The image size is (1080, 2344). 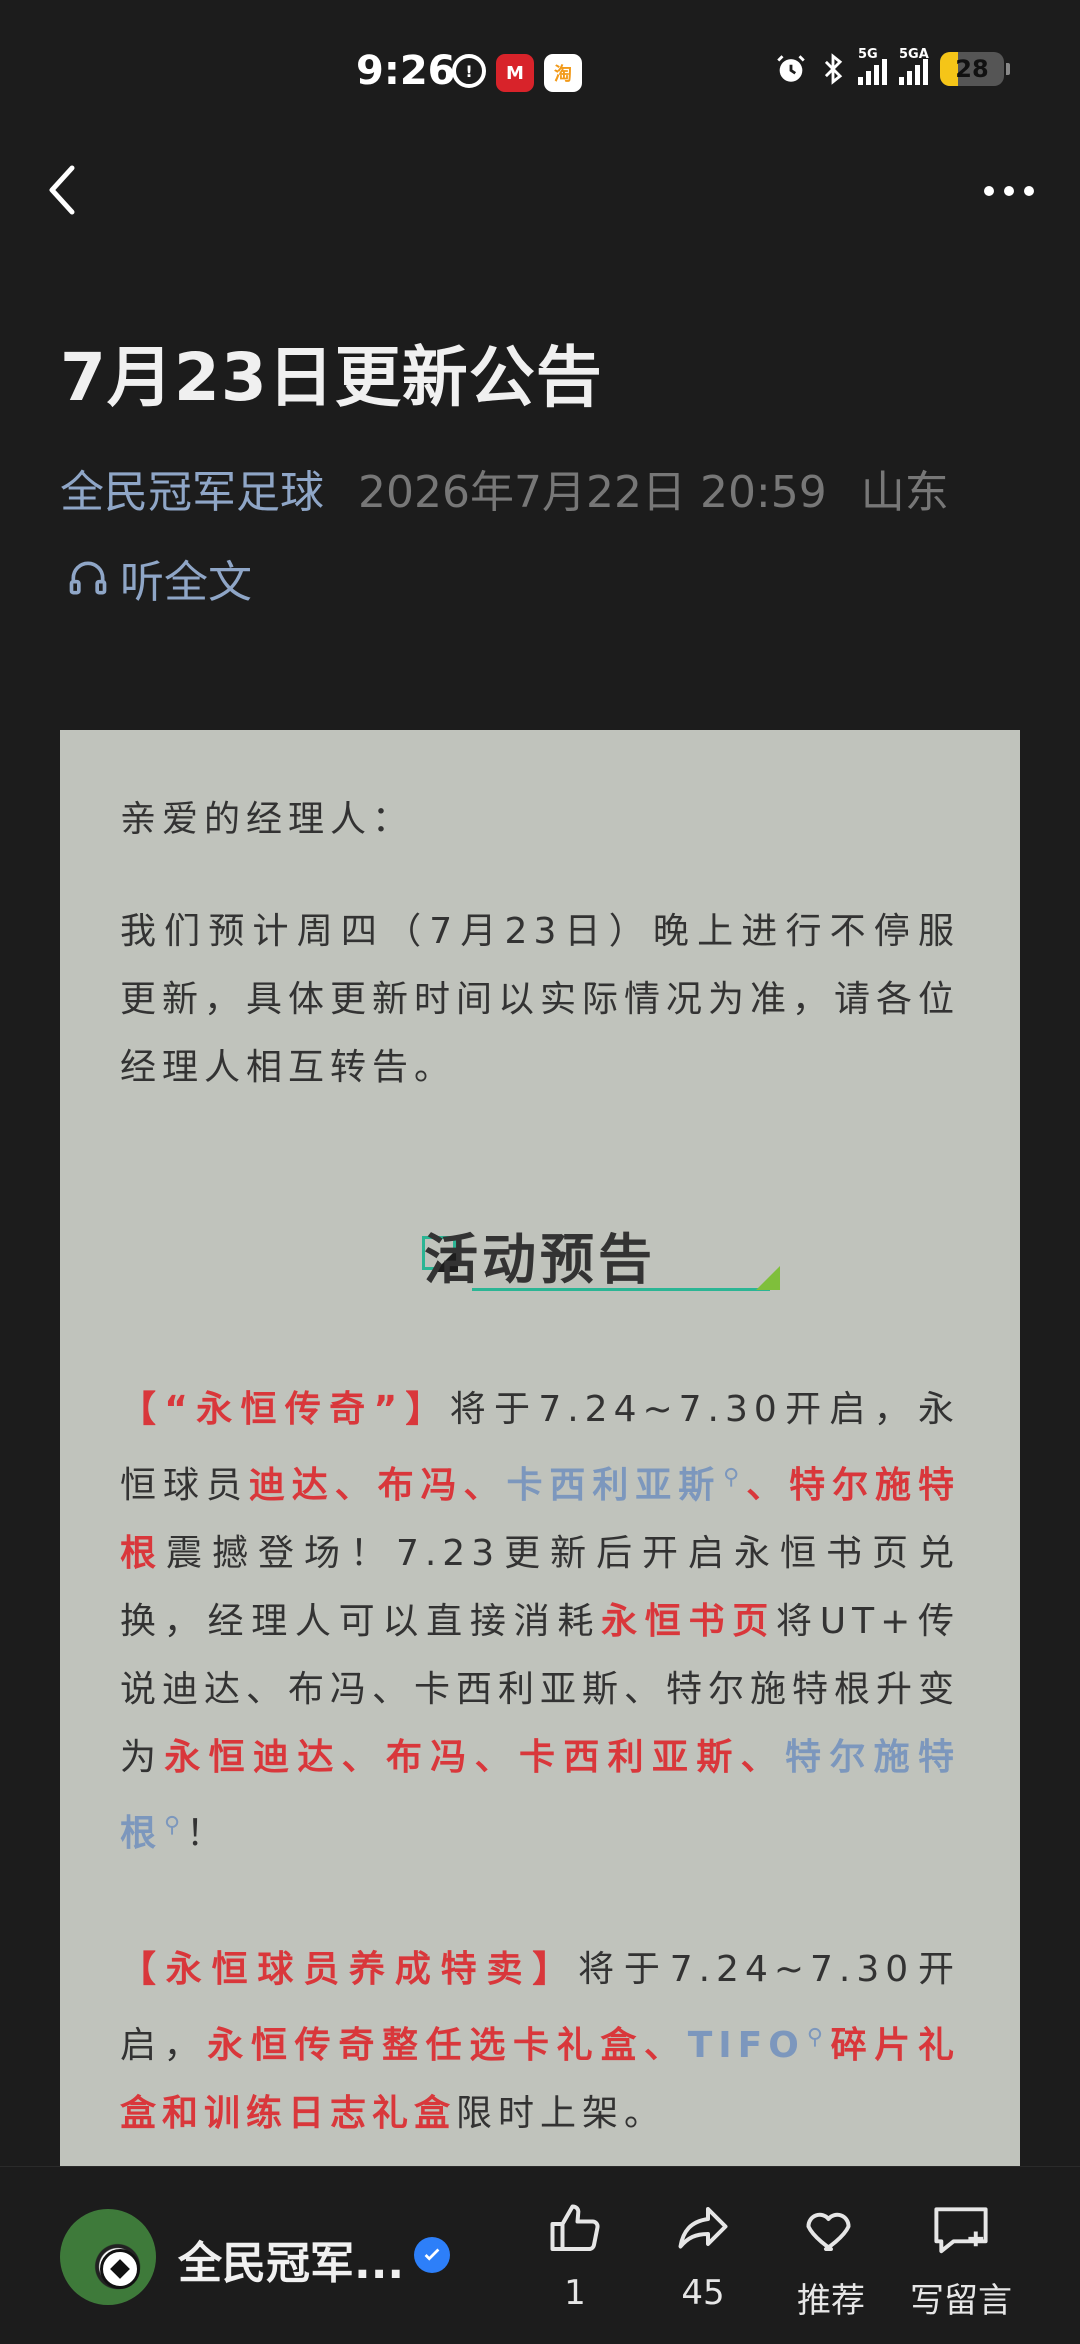 What do you see at coordinates (872, 66) in the screenshot?
I see `signal-icon: 5G` at bounding box center [872, 66].